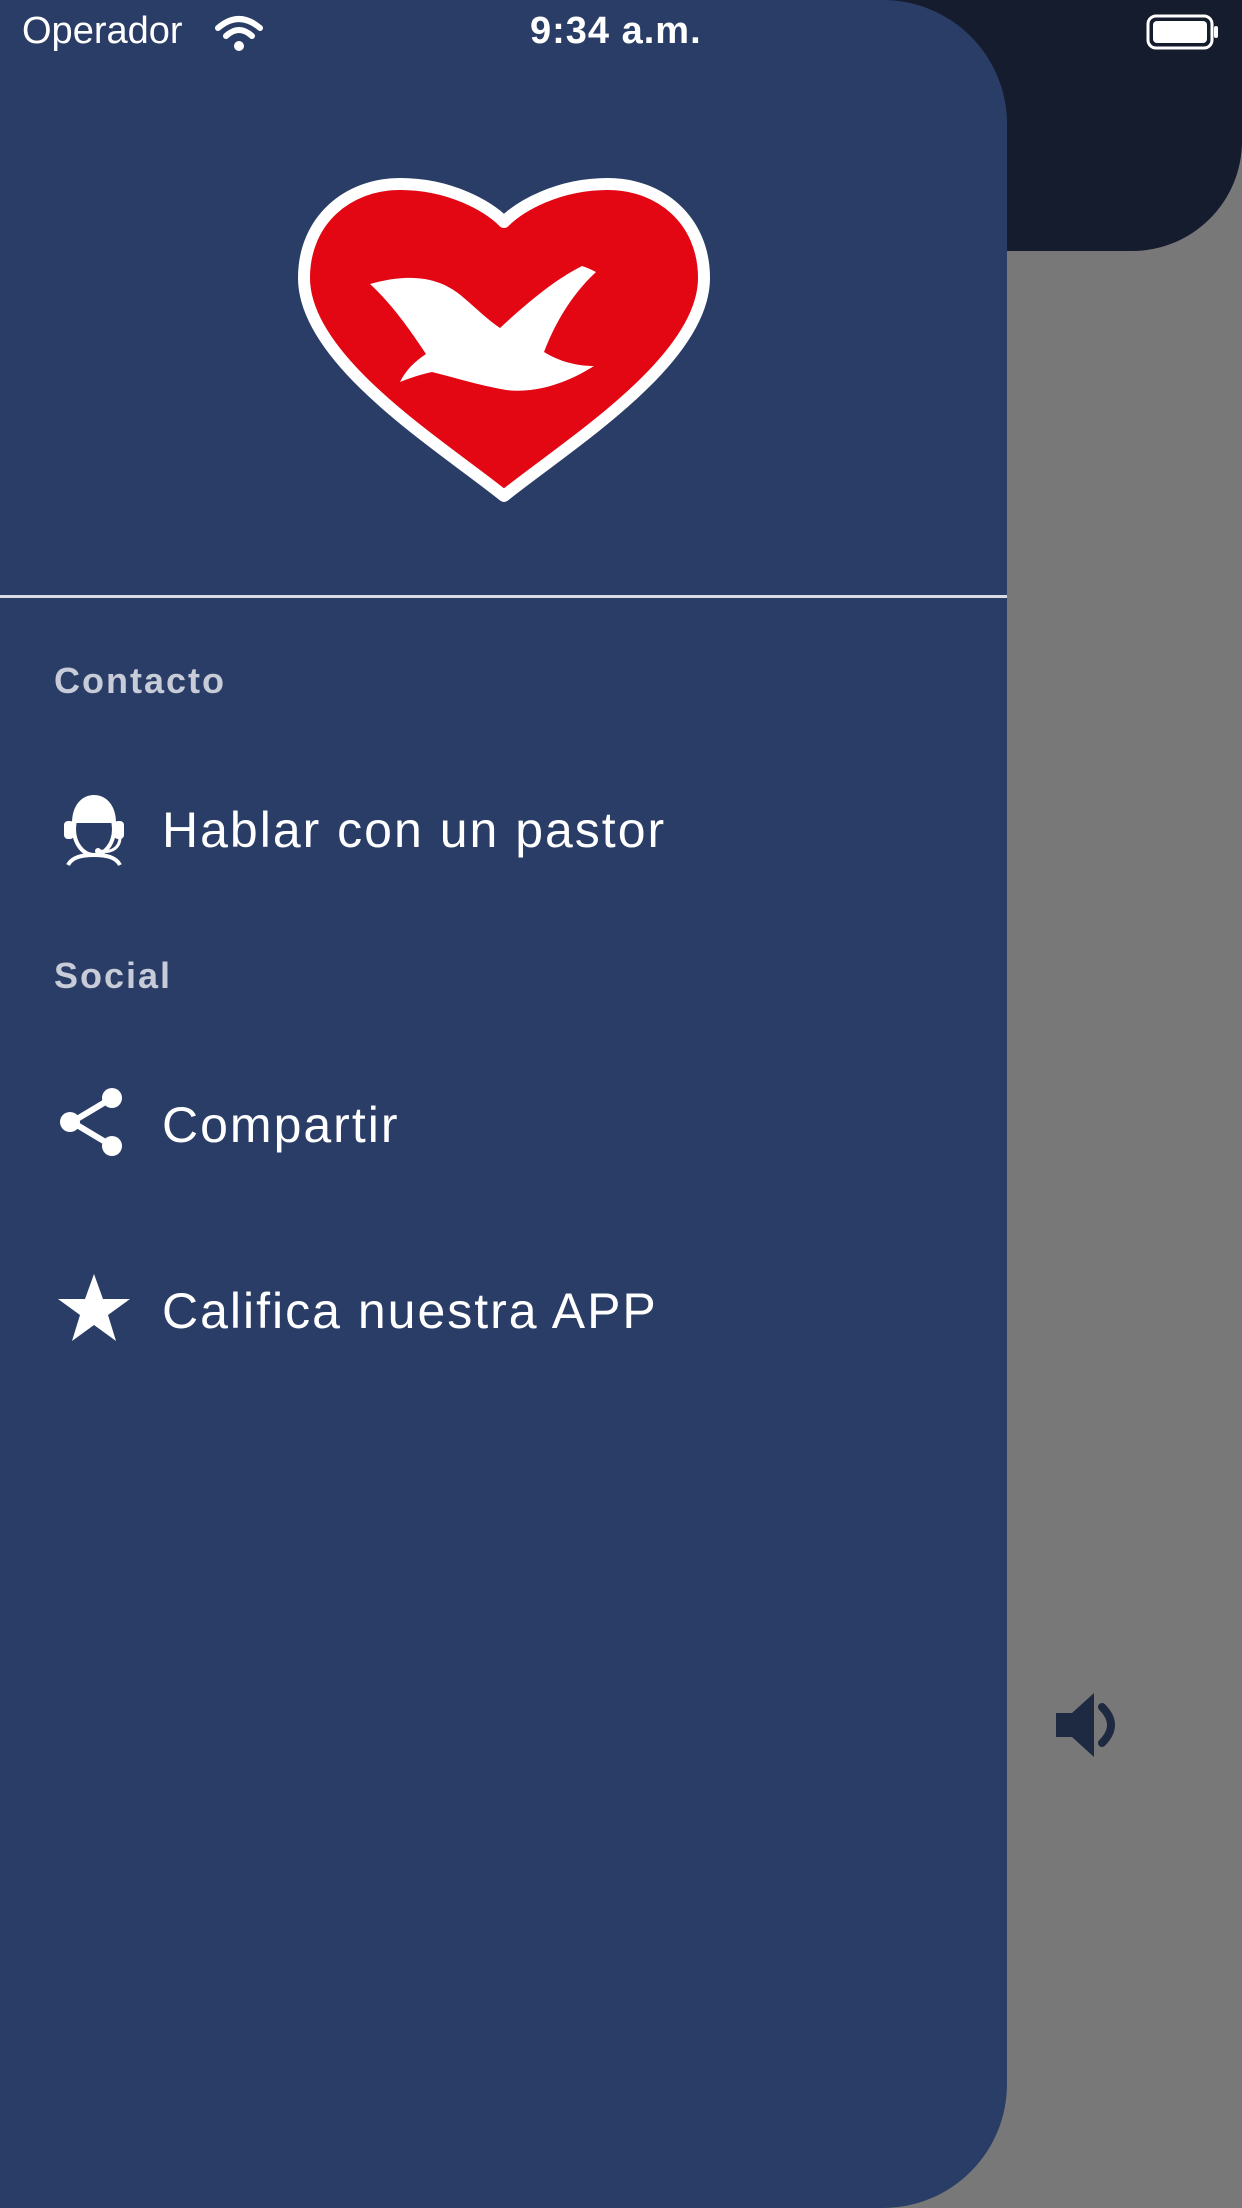 Image resolution: width=1242 pixels, height=2208 pixels. What do you see at coordinates (1182, 32) in the screenshot?
I see `battery-icon` at bounding box center [1182, 32].